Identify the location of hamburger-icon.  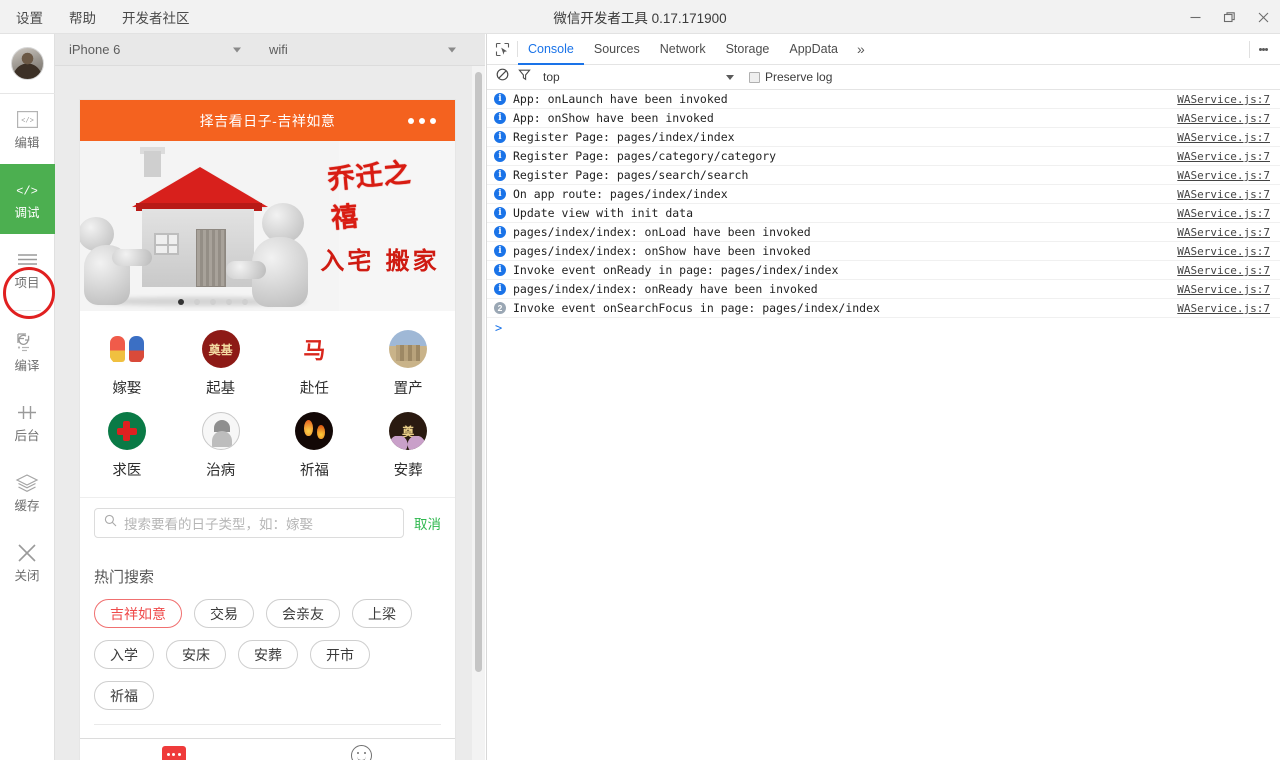
(27, 260).